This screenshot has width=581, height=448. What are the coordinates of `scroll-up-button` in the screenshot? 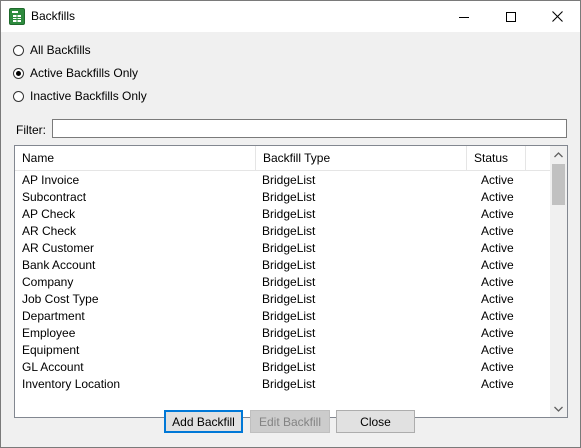 It's located at (558, 154).